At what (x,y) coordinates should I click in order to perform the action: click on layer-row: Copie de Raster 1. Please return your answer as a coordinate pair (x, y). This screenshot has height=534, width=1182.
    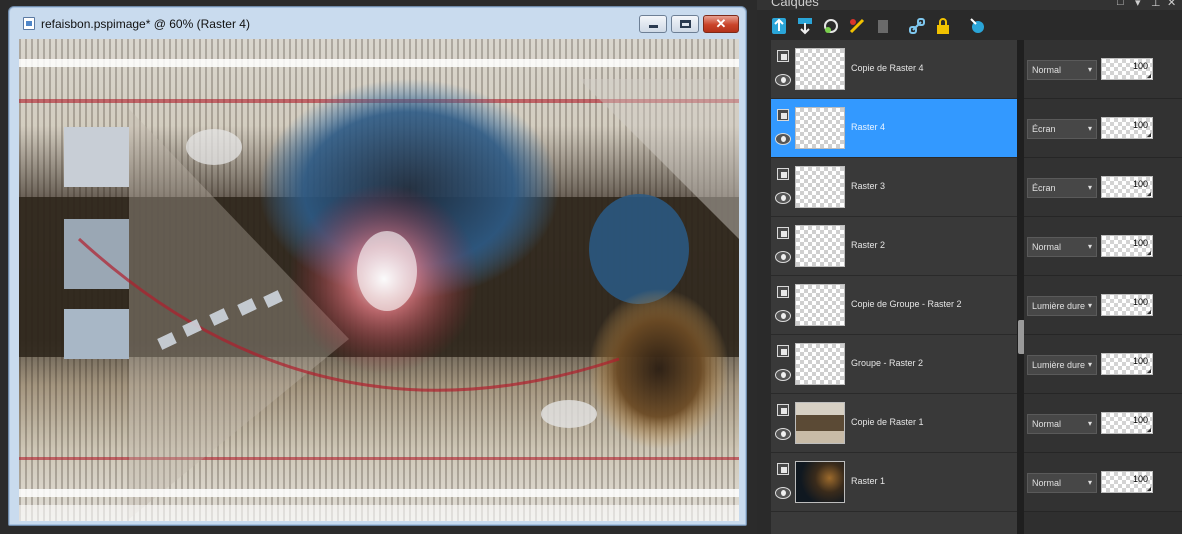
    Looking at the image, I should click on (894, 423).